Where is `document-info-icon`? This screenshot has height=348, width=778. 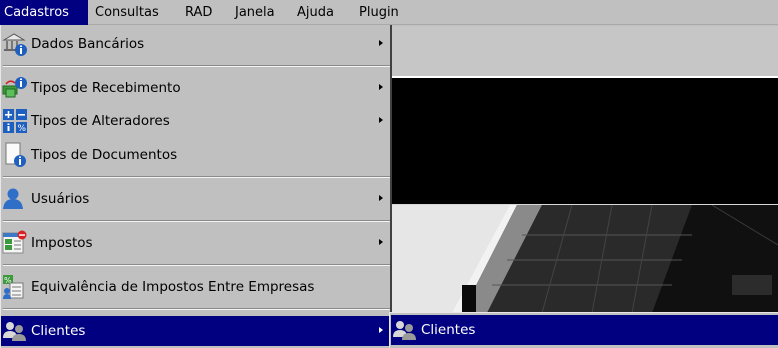 document-info-icon is located at coordinates (15, 154).